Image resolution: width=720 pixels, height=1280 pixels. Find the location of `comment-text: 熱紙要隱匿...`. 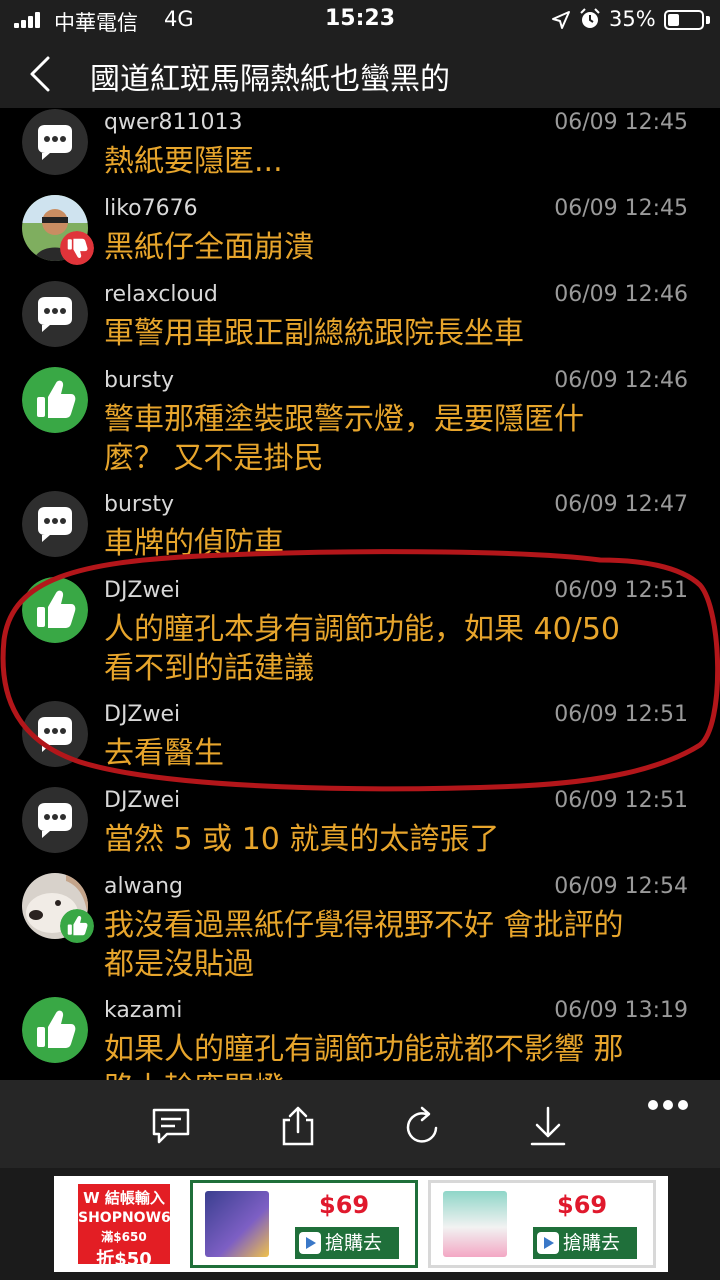

comment-text: 熱紙要隱匿... is located at coordinates (193, 161).